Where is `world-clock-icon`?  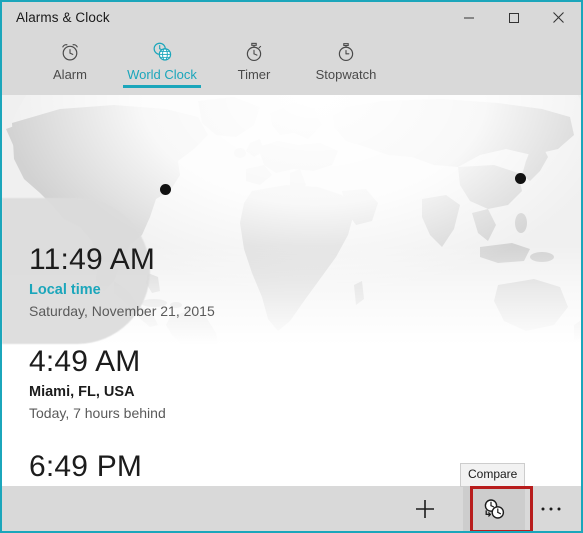 world-clock-icon is located at coordinates (162, 52).